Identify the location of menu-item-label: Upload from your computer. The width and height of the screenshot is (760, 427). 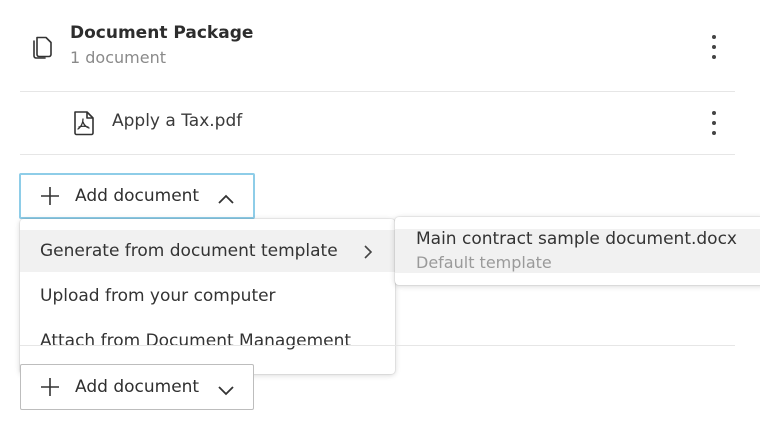
(158, 296).